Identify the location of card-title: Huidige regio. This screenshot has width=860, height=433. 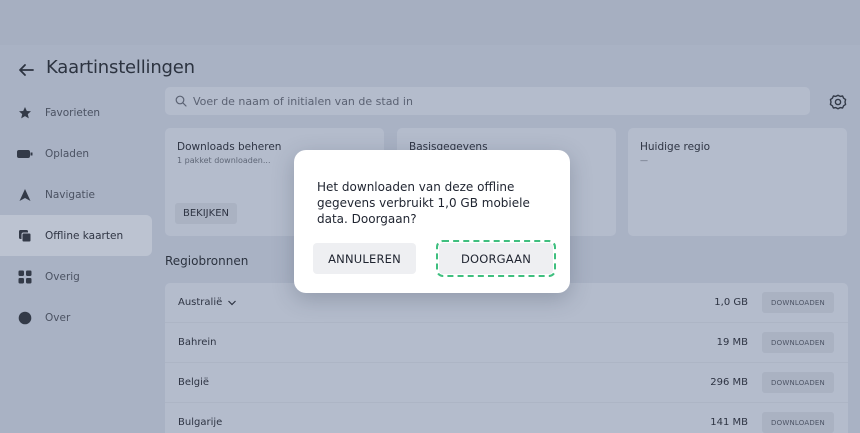
(675, 147).